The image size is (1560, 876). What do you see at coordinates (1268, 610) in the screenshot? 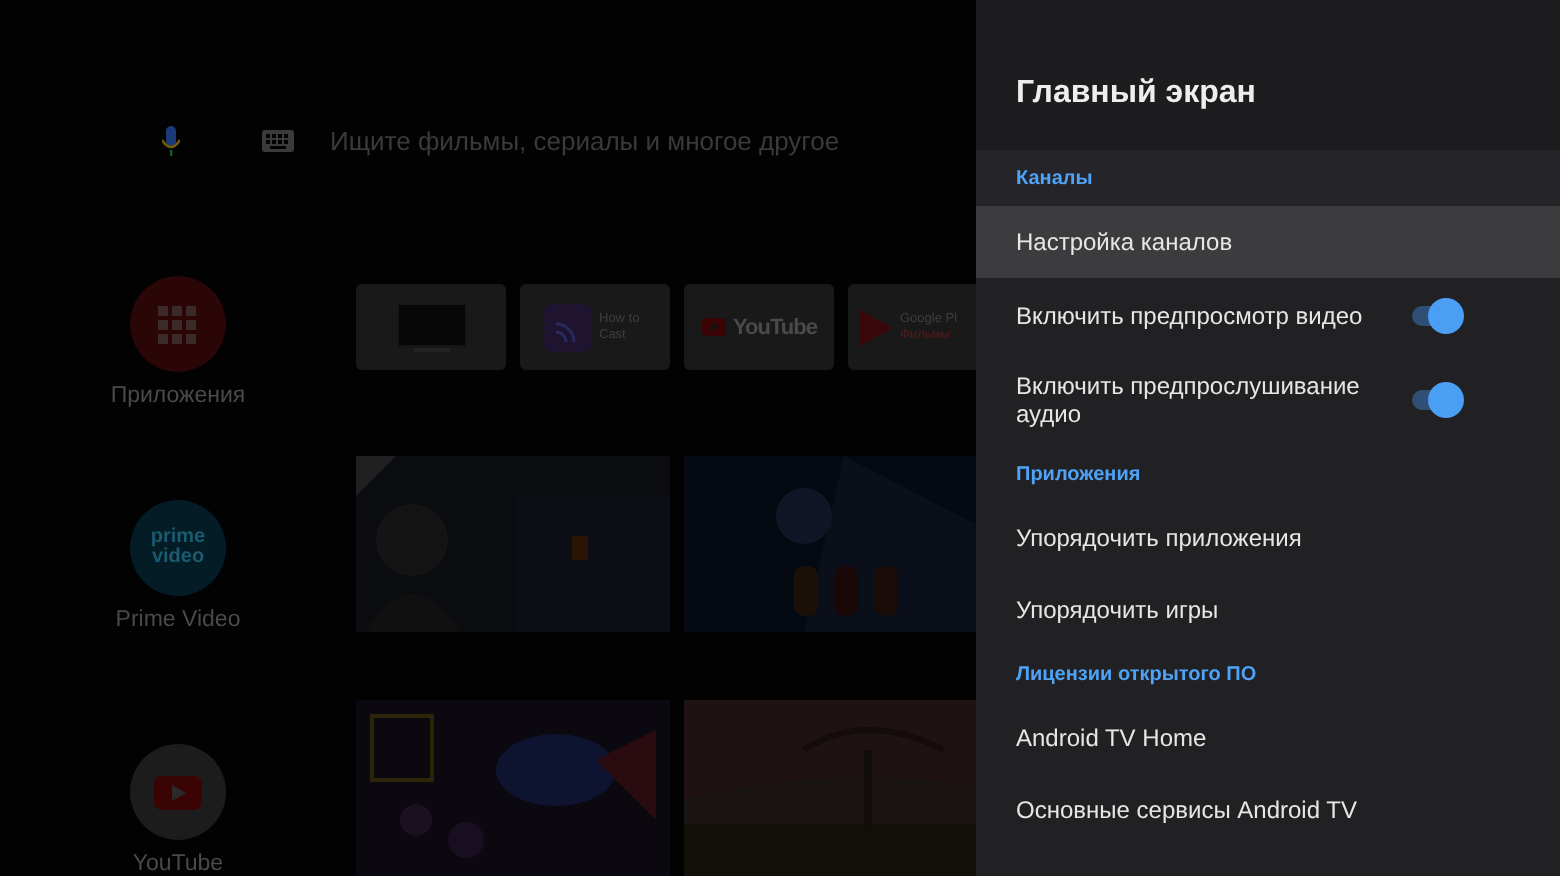
I see `menu-item: Упорядочить игры` at bounding box center [1268, 610].